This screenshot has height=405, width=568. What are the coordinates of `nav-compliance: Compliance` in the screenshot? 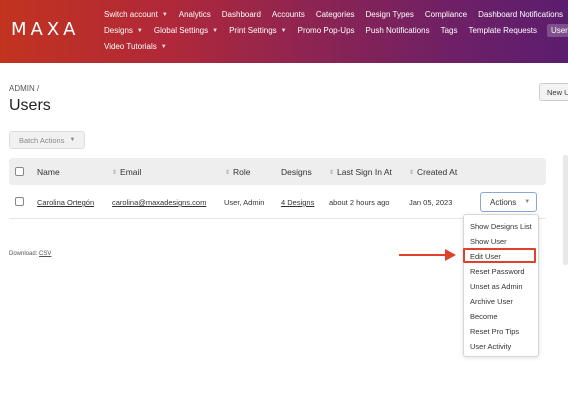 It's located at (446, 14).